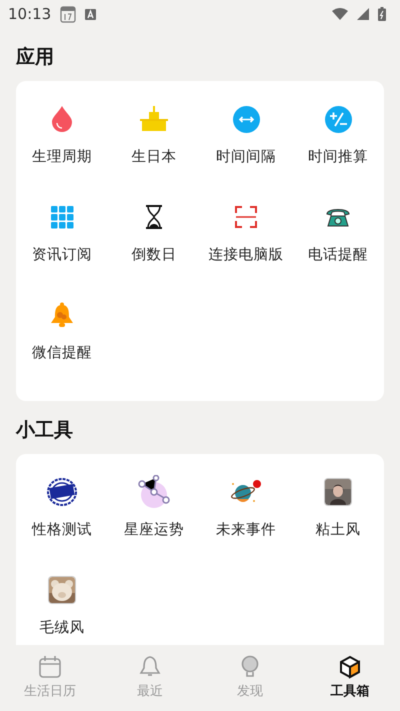 Image resolution: width=400 pixels, height=711 pixels. I want to click on section-title: 小工具, so click(45, 430).